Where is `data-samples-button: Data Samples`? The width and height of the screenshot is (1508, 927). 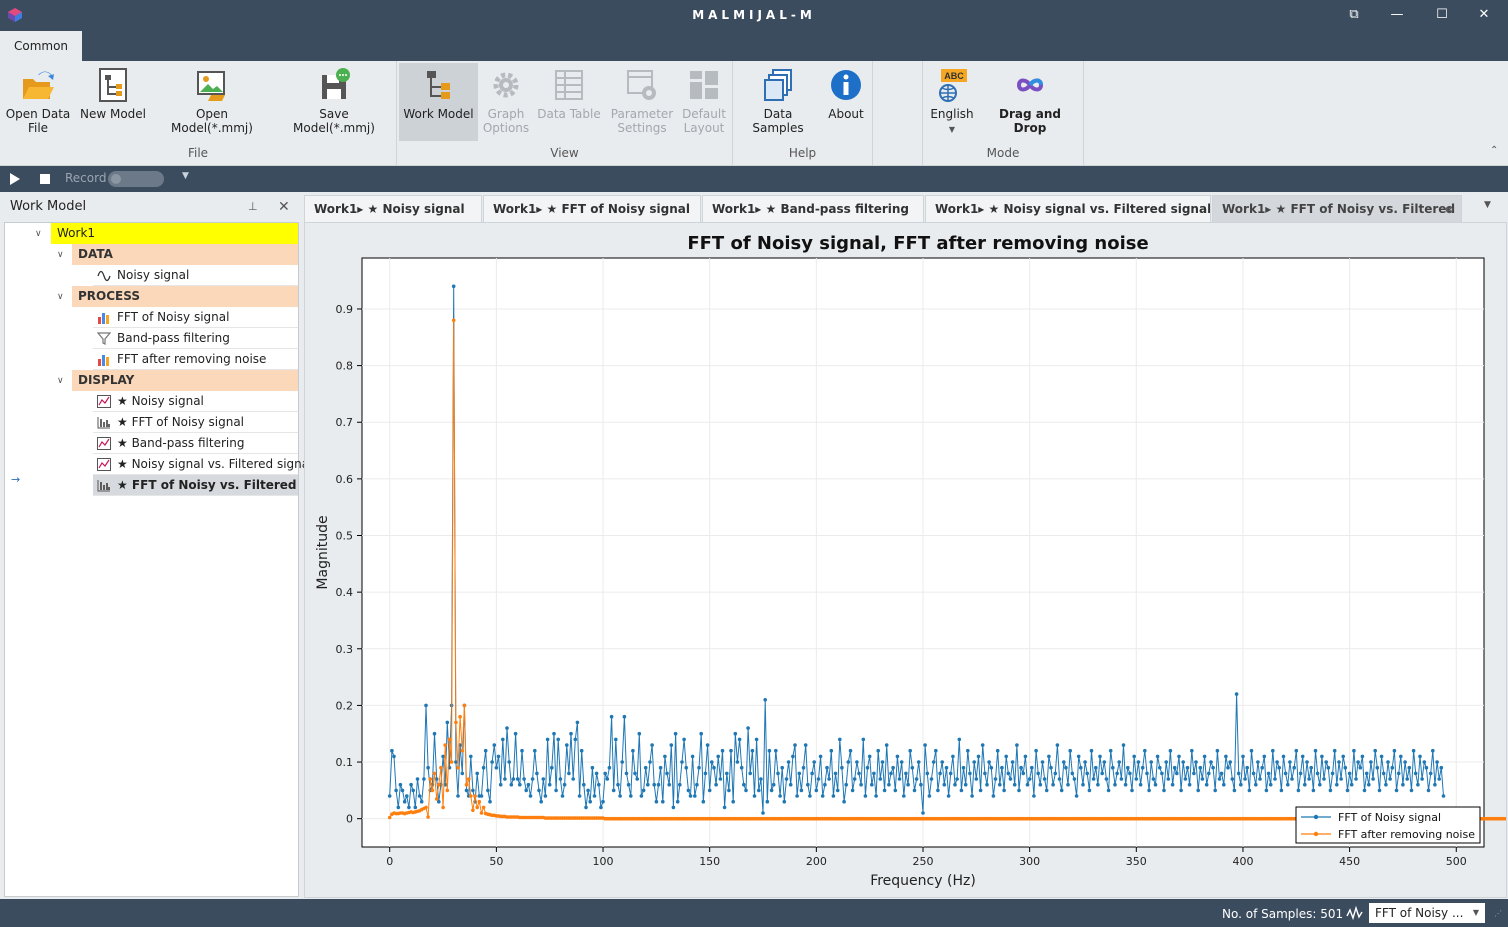 data-samples-button: Data Samples is located at coordinates (778, 102).